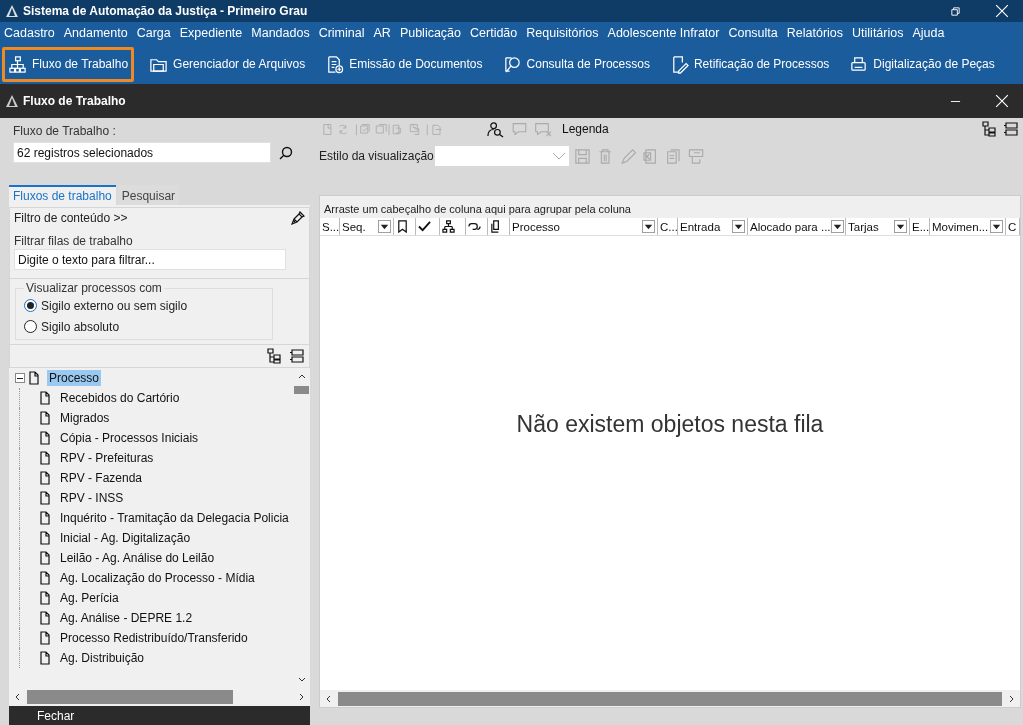 The width and height of the screenshot is (1023, 725). What do you see at coordinates (227, 64) in the screenshot?
I see `toolbar-button: Gerenciador de Arquivos` at bounding box center [227, 64].